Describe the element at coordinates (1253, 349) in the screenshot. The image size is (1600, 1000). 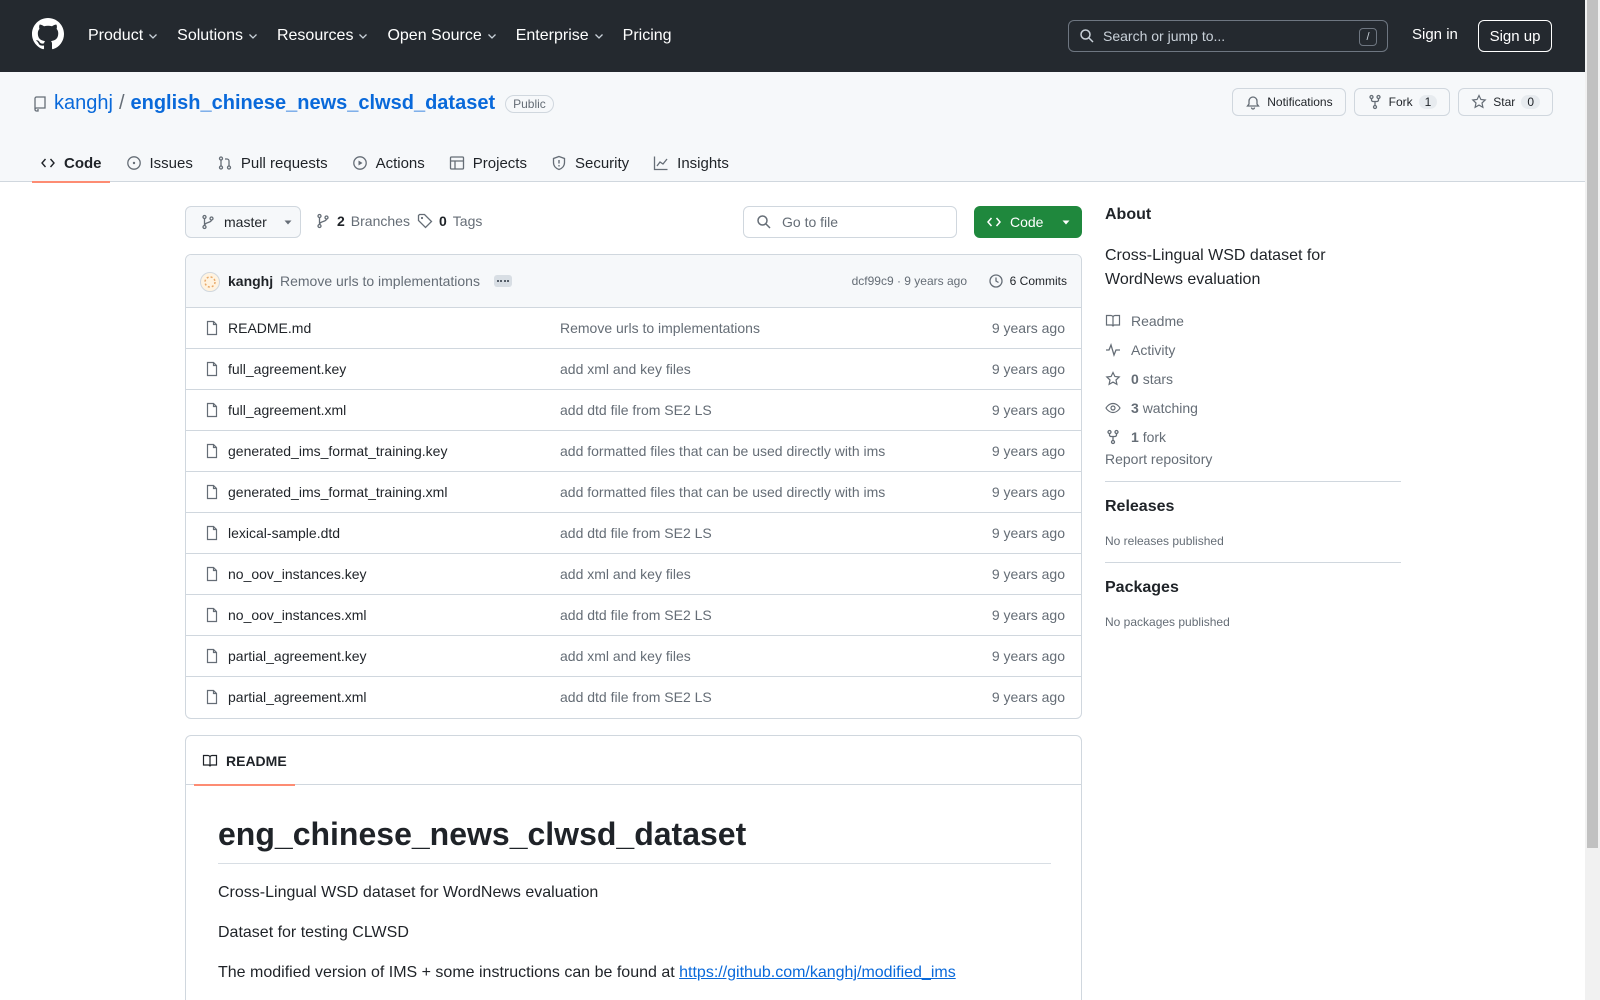
I see `activity-link: Activity` at that location.